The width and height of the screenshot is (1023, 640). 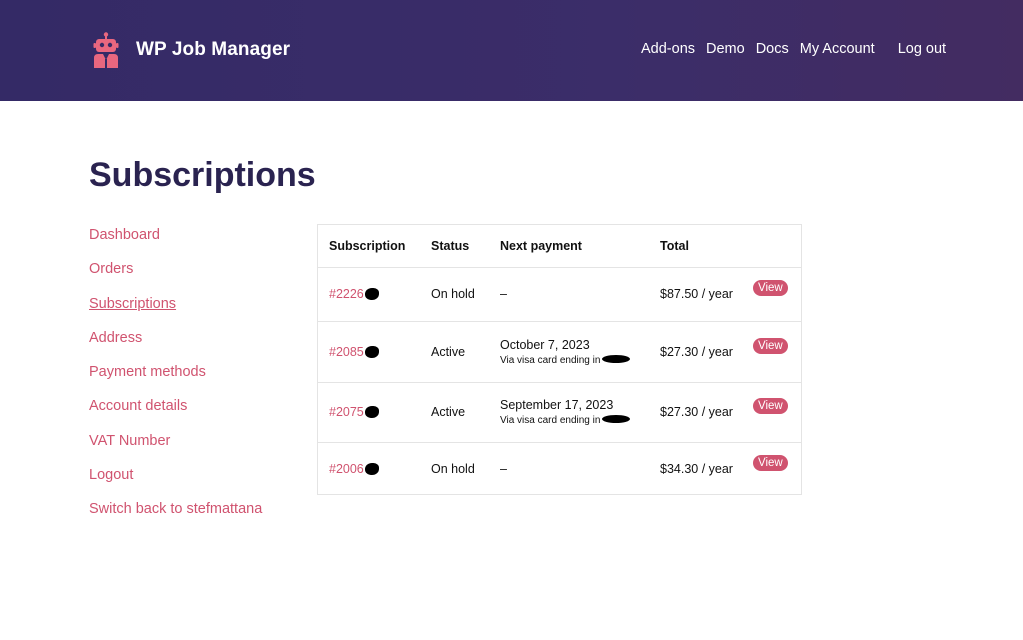 What do you see at coordinates (725, 49) in the screenshot?
I see `nav-demo-link: Demo` at bounding box center [725, 49].